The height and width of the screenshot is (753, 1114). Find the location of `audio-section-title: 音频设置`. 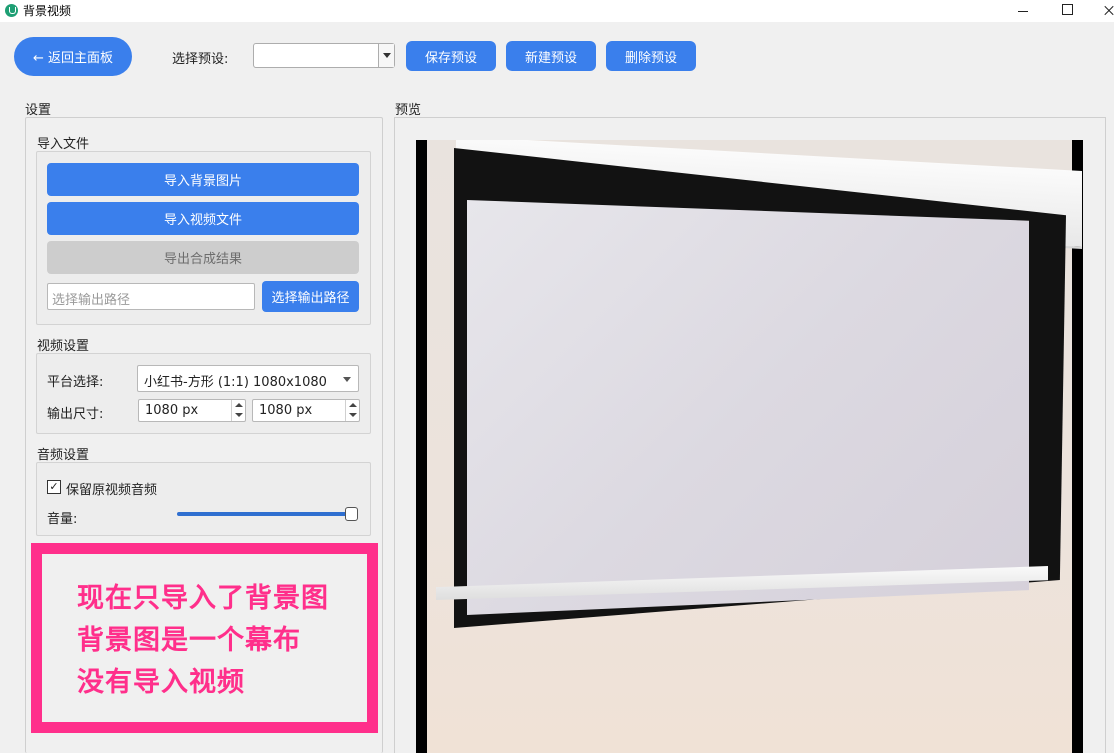

audio-section-title: 音频设置 is located at coordinates (63, 455).